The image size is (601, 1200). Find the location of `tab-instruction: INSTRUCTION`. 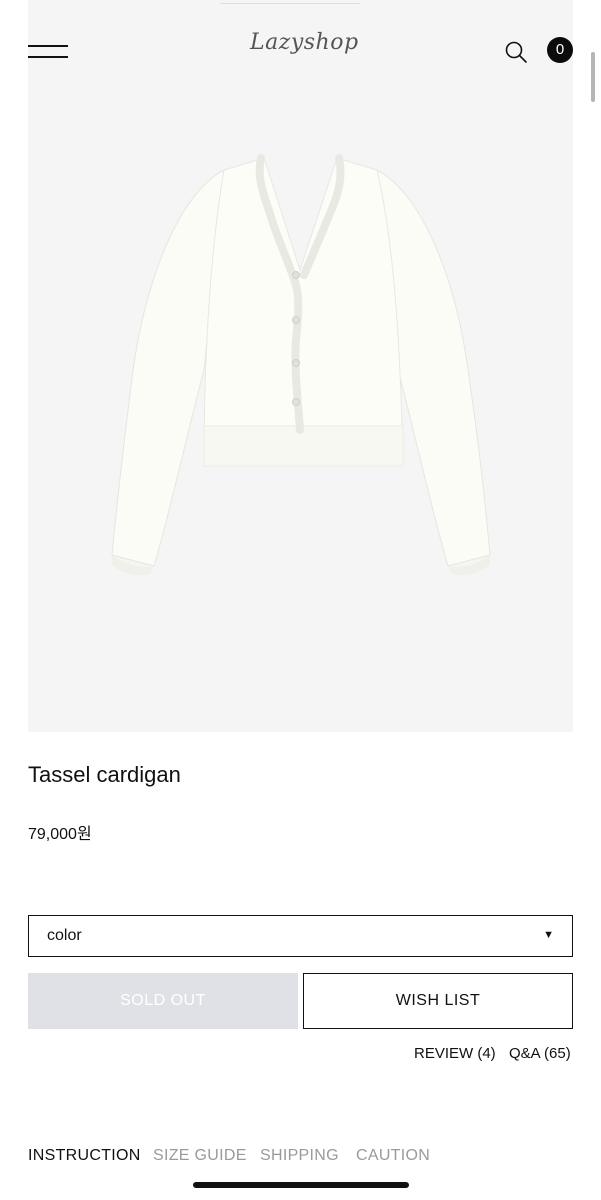

tab-instruction: INSTRUCTION is located at coordinates (84, 1156).